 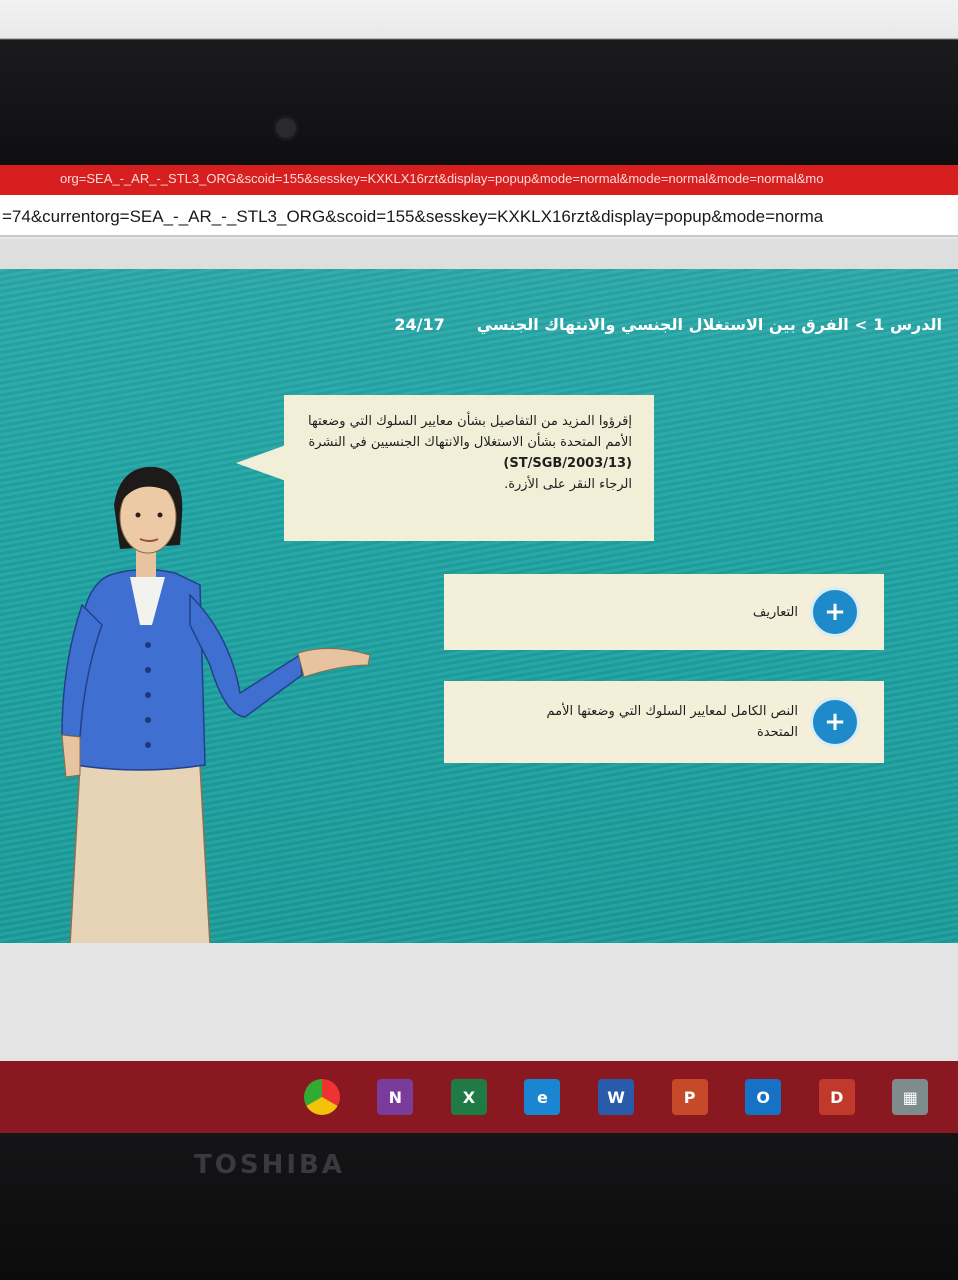 I want to click on taskbar-item, so click(x=322, y=1097).